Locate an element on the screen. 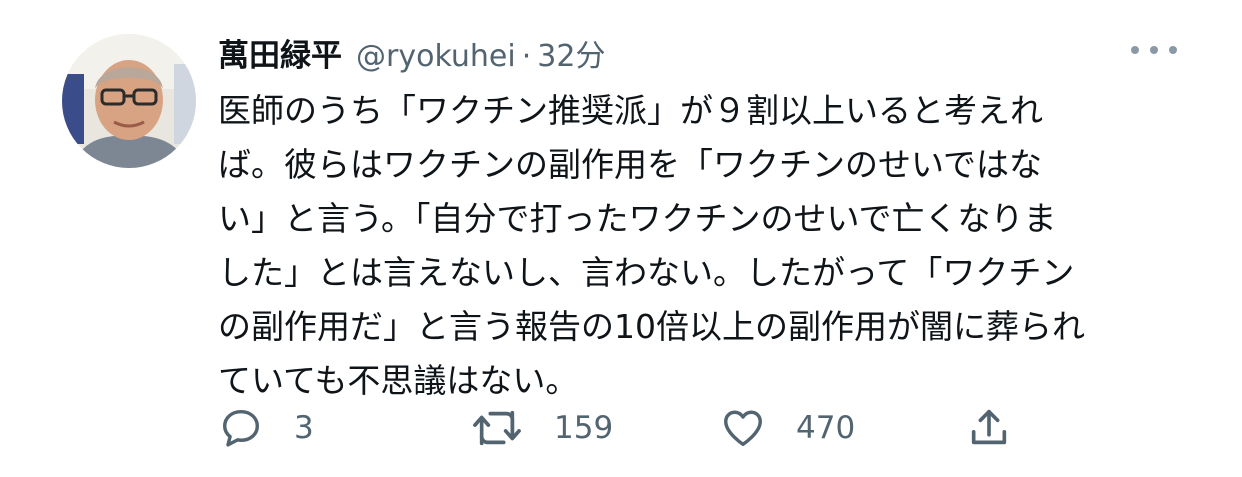  action-bar: 3 159 470 is located at coordinates (628, 428).